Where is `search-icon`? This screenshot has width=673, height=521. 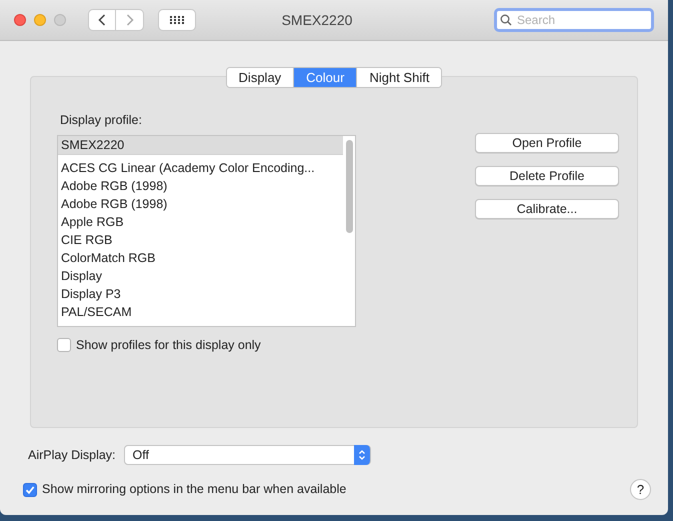
search-icon is located at coordinates (506, 20).